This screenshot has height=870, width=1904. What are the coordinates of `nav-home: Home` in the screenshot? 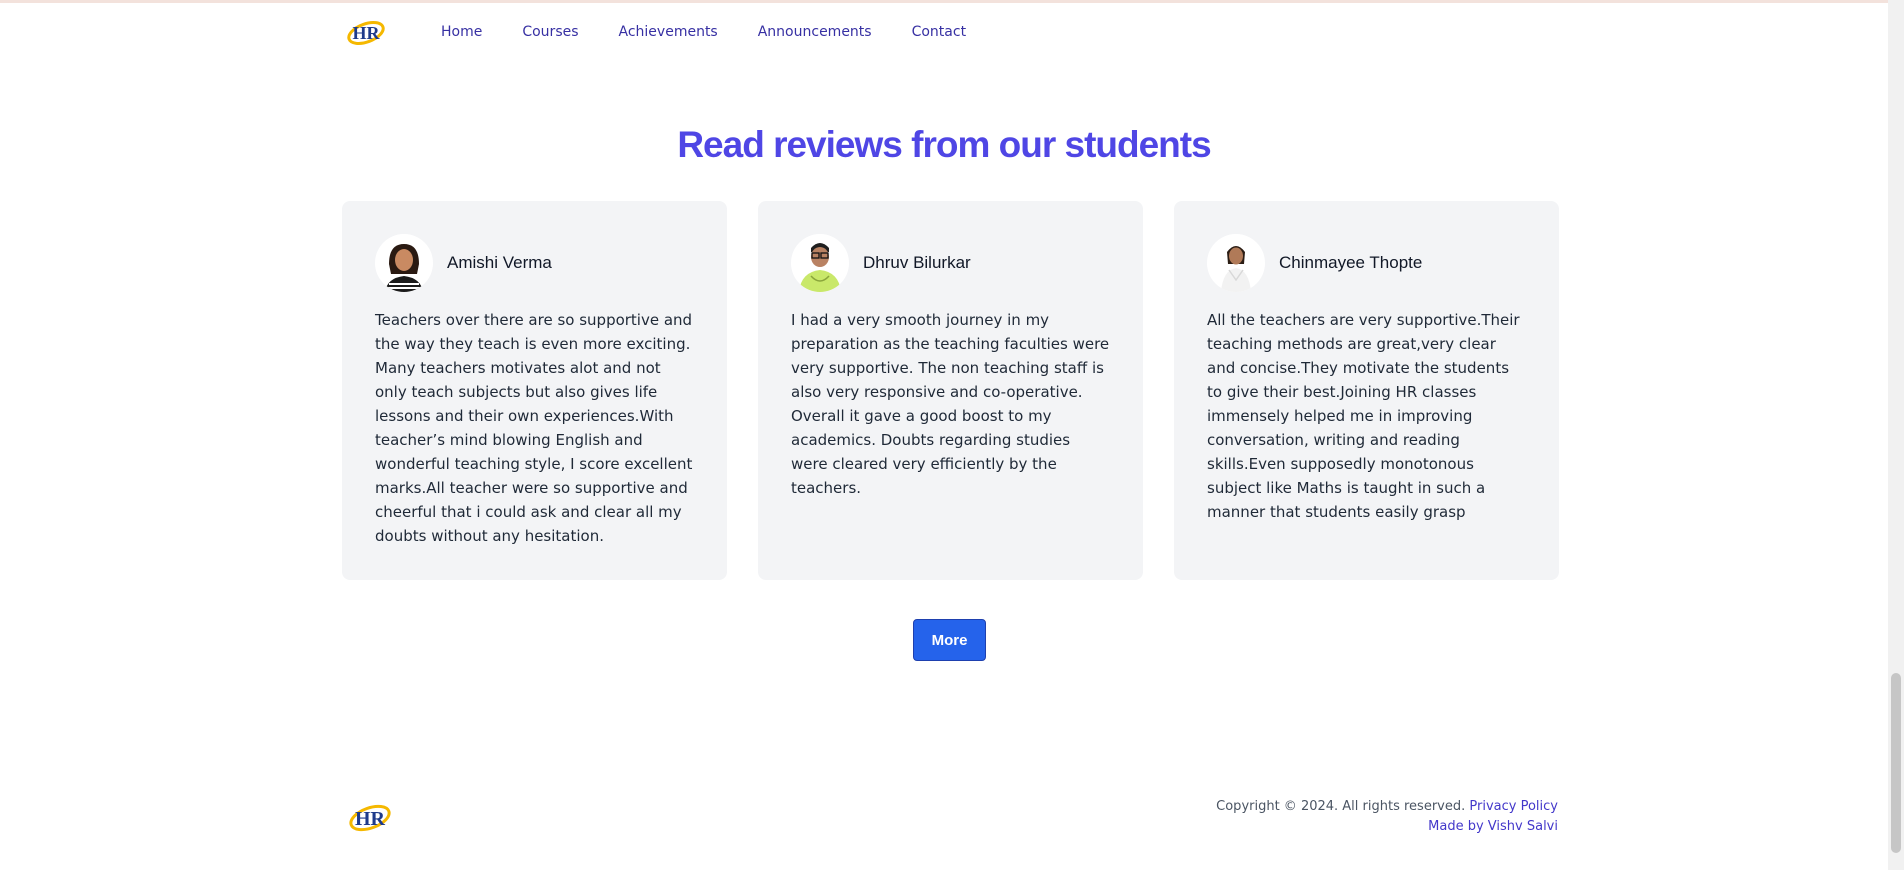 It's located at (461, 32).